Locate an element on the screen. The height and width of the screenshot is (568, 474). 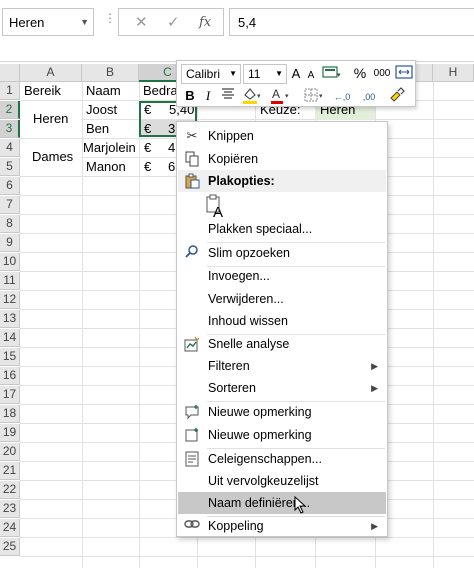
column-header-h: H is located at coordinates (453, 73).